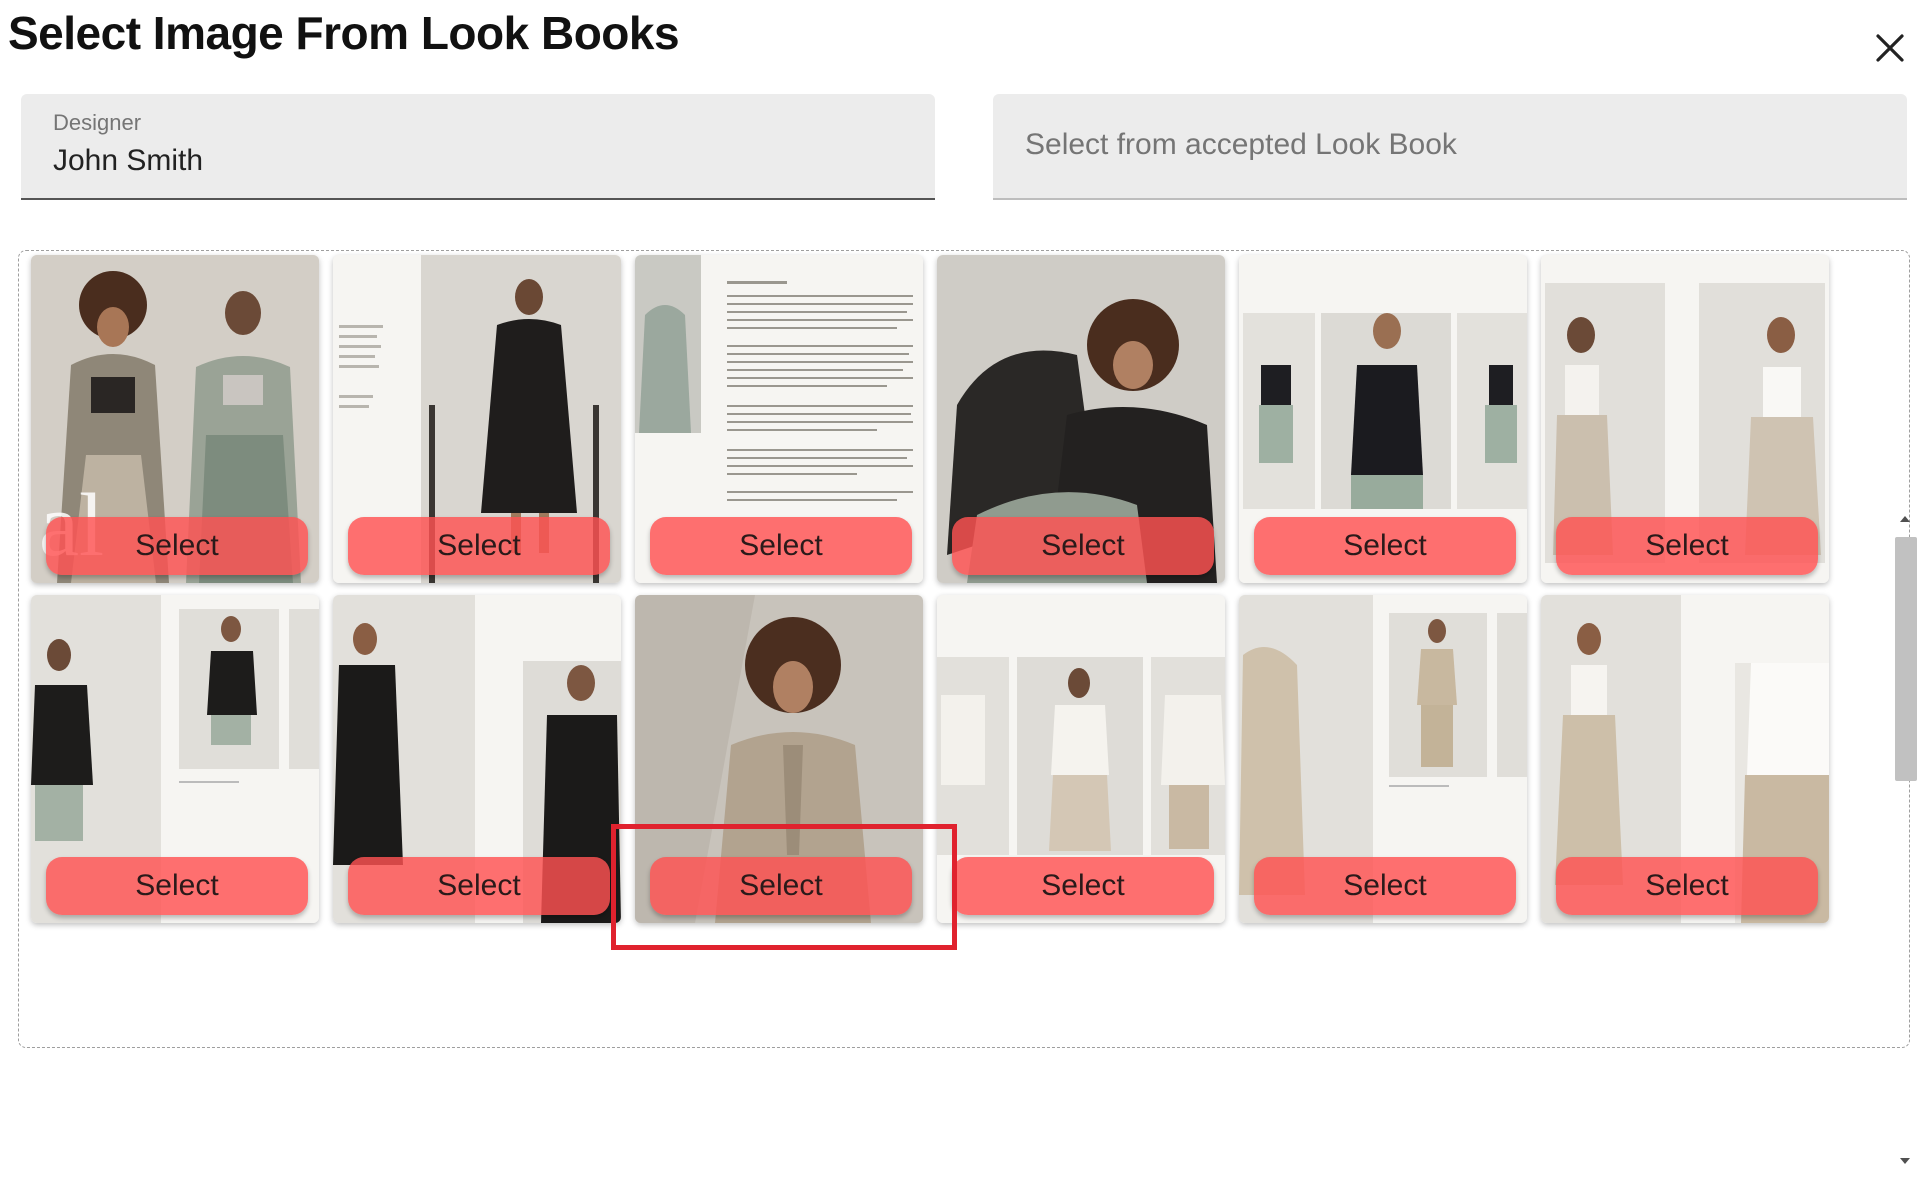 The height and width of the screenshot is (1177, 1920). What do you see at coordinates (97, 122) in the screenshot?
I see `designer-field-label: Designer` at bounding box center [97, 122].